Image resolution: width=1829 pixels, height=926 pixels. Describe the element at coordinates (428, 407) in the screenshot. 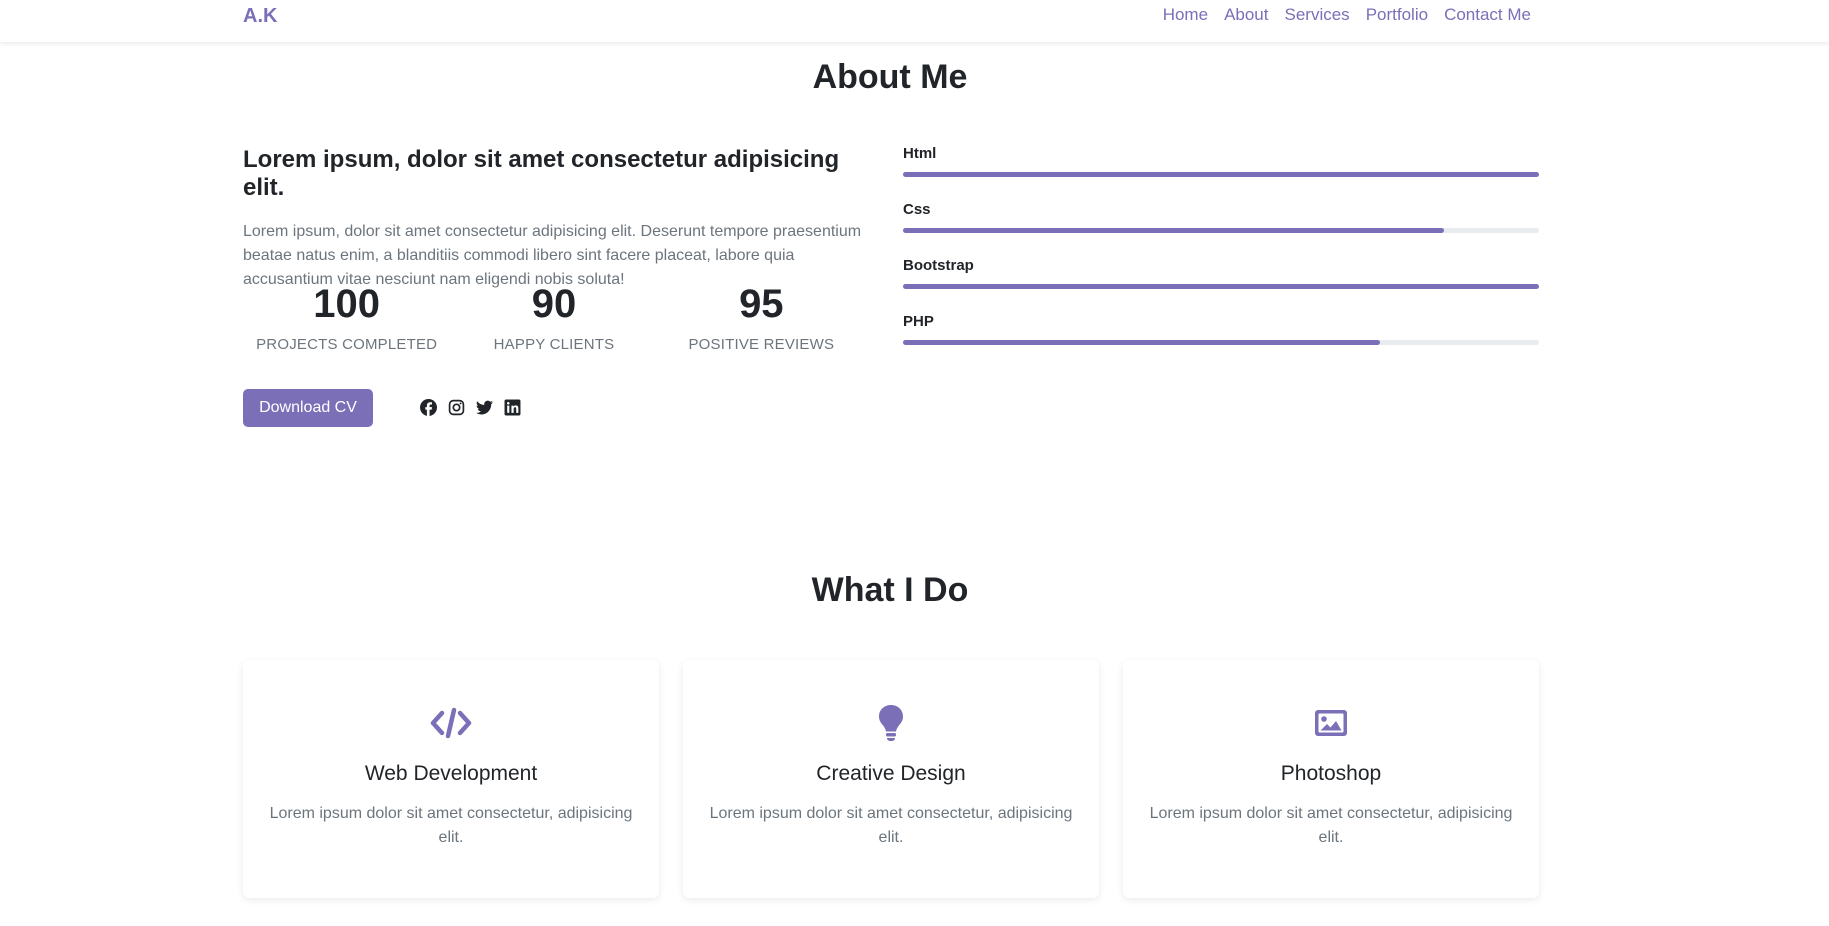

I see `facebook-icon` at that location.